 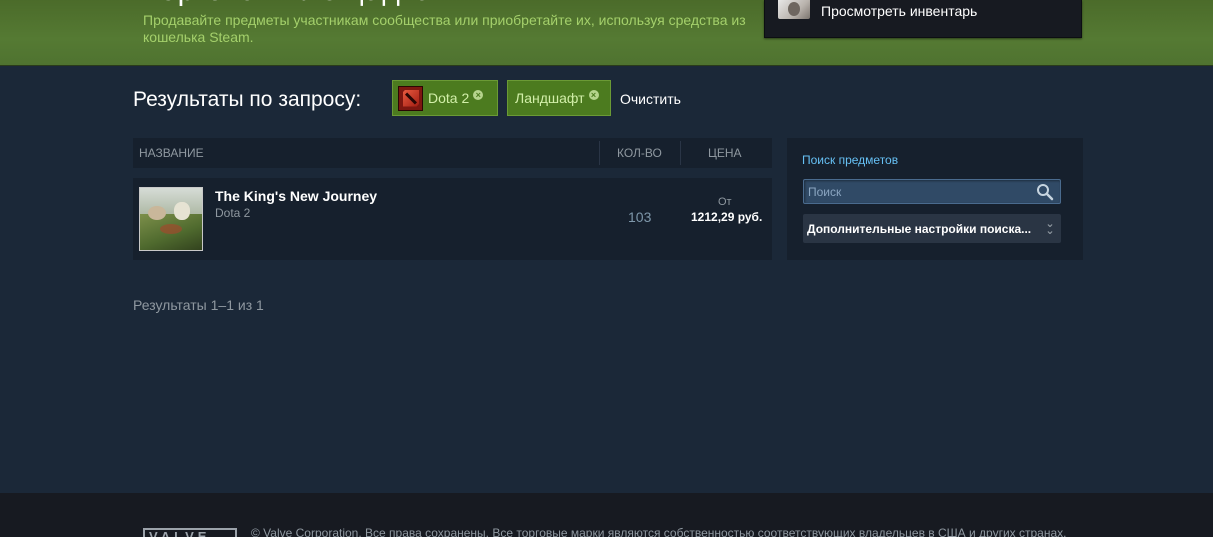 What do you see at coordinates (639, 153) in the screenshot?
I see `column-quantity: КОЛ-ВО` at bounding box center [639, 153].